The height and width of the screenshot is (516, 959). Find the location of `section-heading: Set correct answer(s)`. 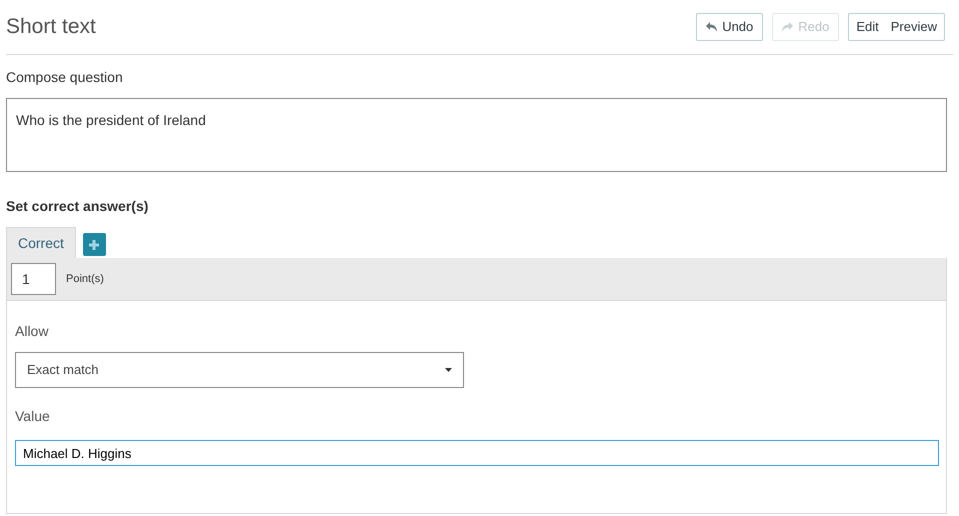

section-heading: Set correct answer(s) is located at coordinates (78, 206).